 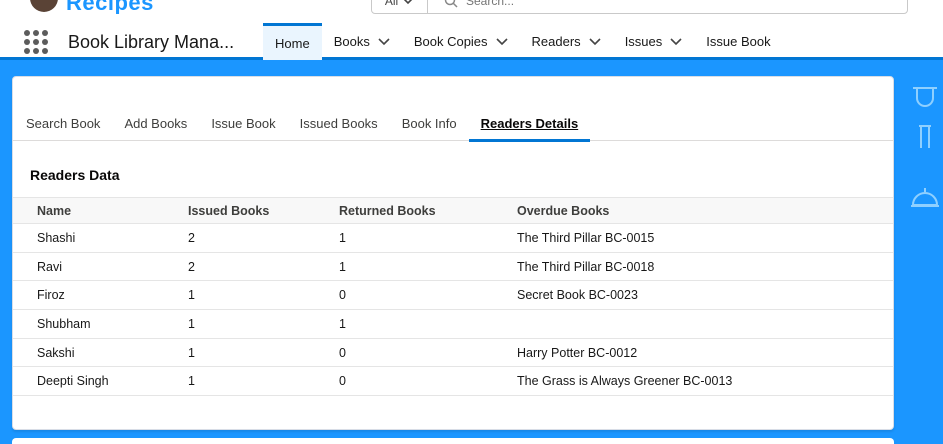 I want to click on tab-label: Search Book, so click(x=63, y=123).